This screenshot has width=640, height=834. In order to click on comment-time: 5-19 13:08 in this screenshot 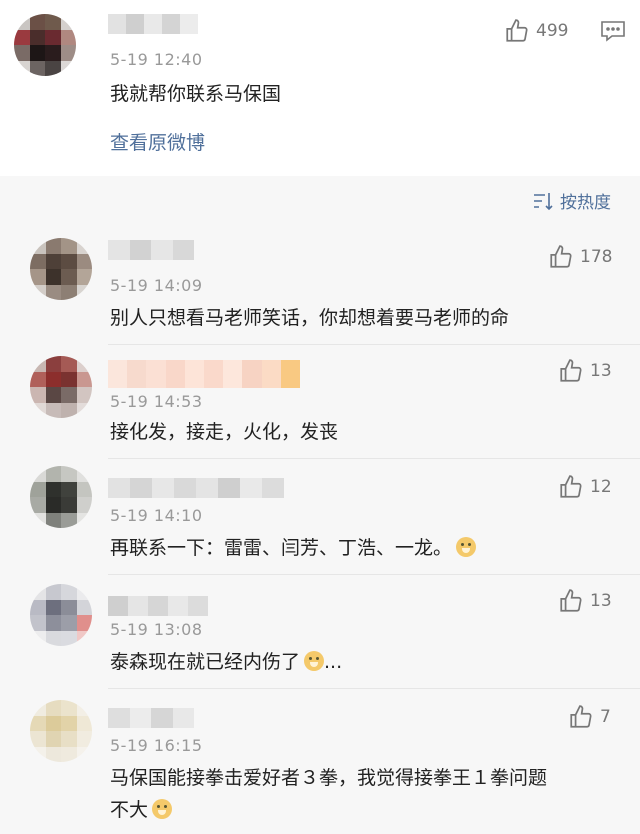, I will do `click(156, 629)`.